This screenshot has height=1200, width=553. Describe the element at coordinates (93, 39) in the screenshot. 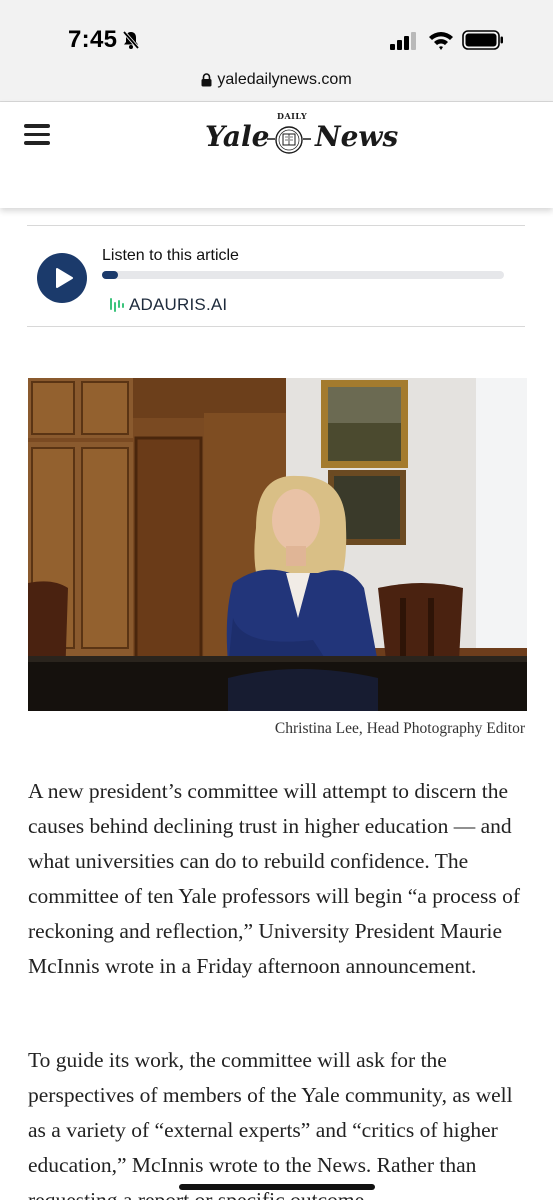

I see `status-time: 7:45` at that location.